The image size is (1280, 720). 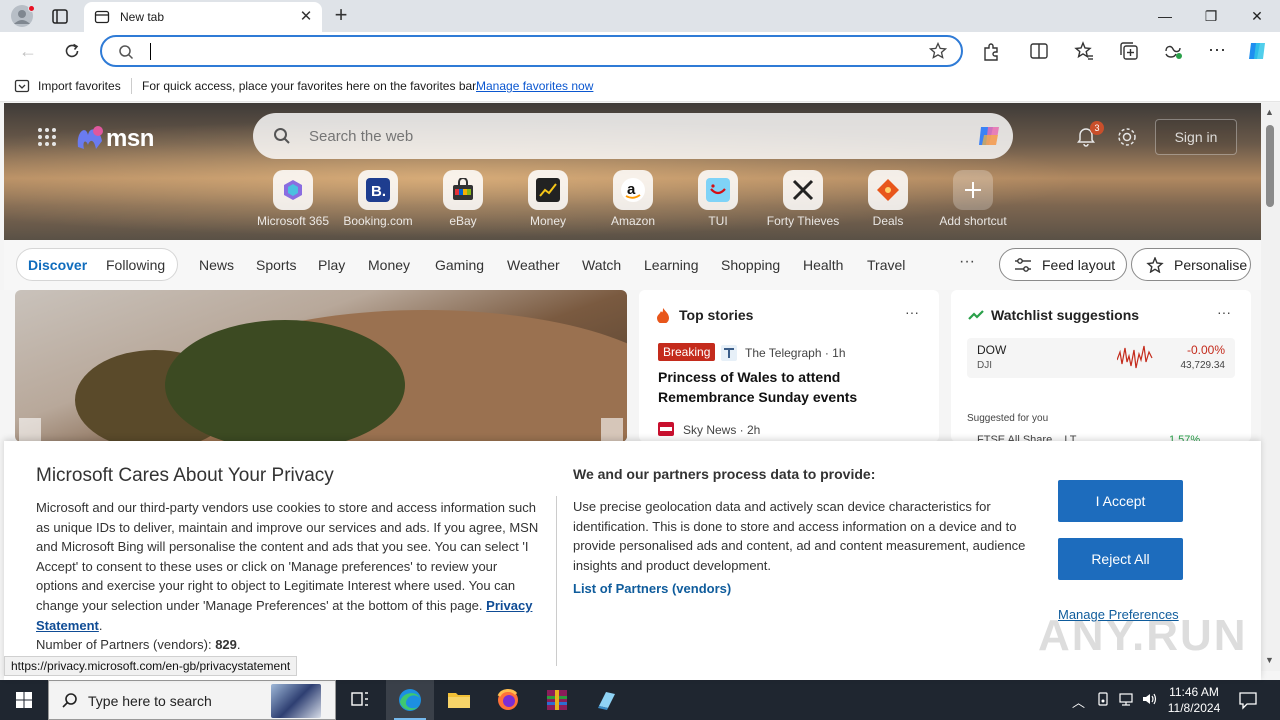 What do you see at coordinates (1084, 51) in the screenshot?
I see `favorites-icon` at bounding box center [1084, 51].